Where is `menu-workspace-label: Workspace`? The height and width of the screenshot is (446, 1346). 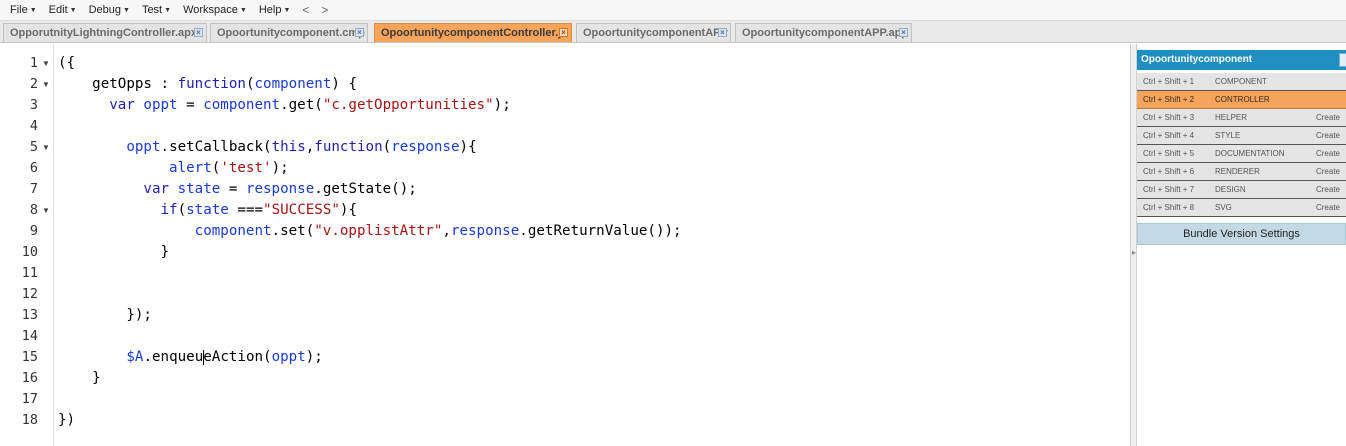 menu-workspace-label: Workspace is located at coordinates (210, 10).